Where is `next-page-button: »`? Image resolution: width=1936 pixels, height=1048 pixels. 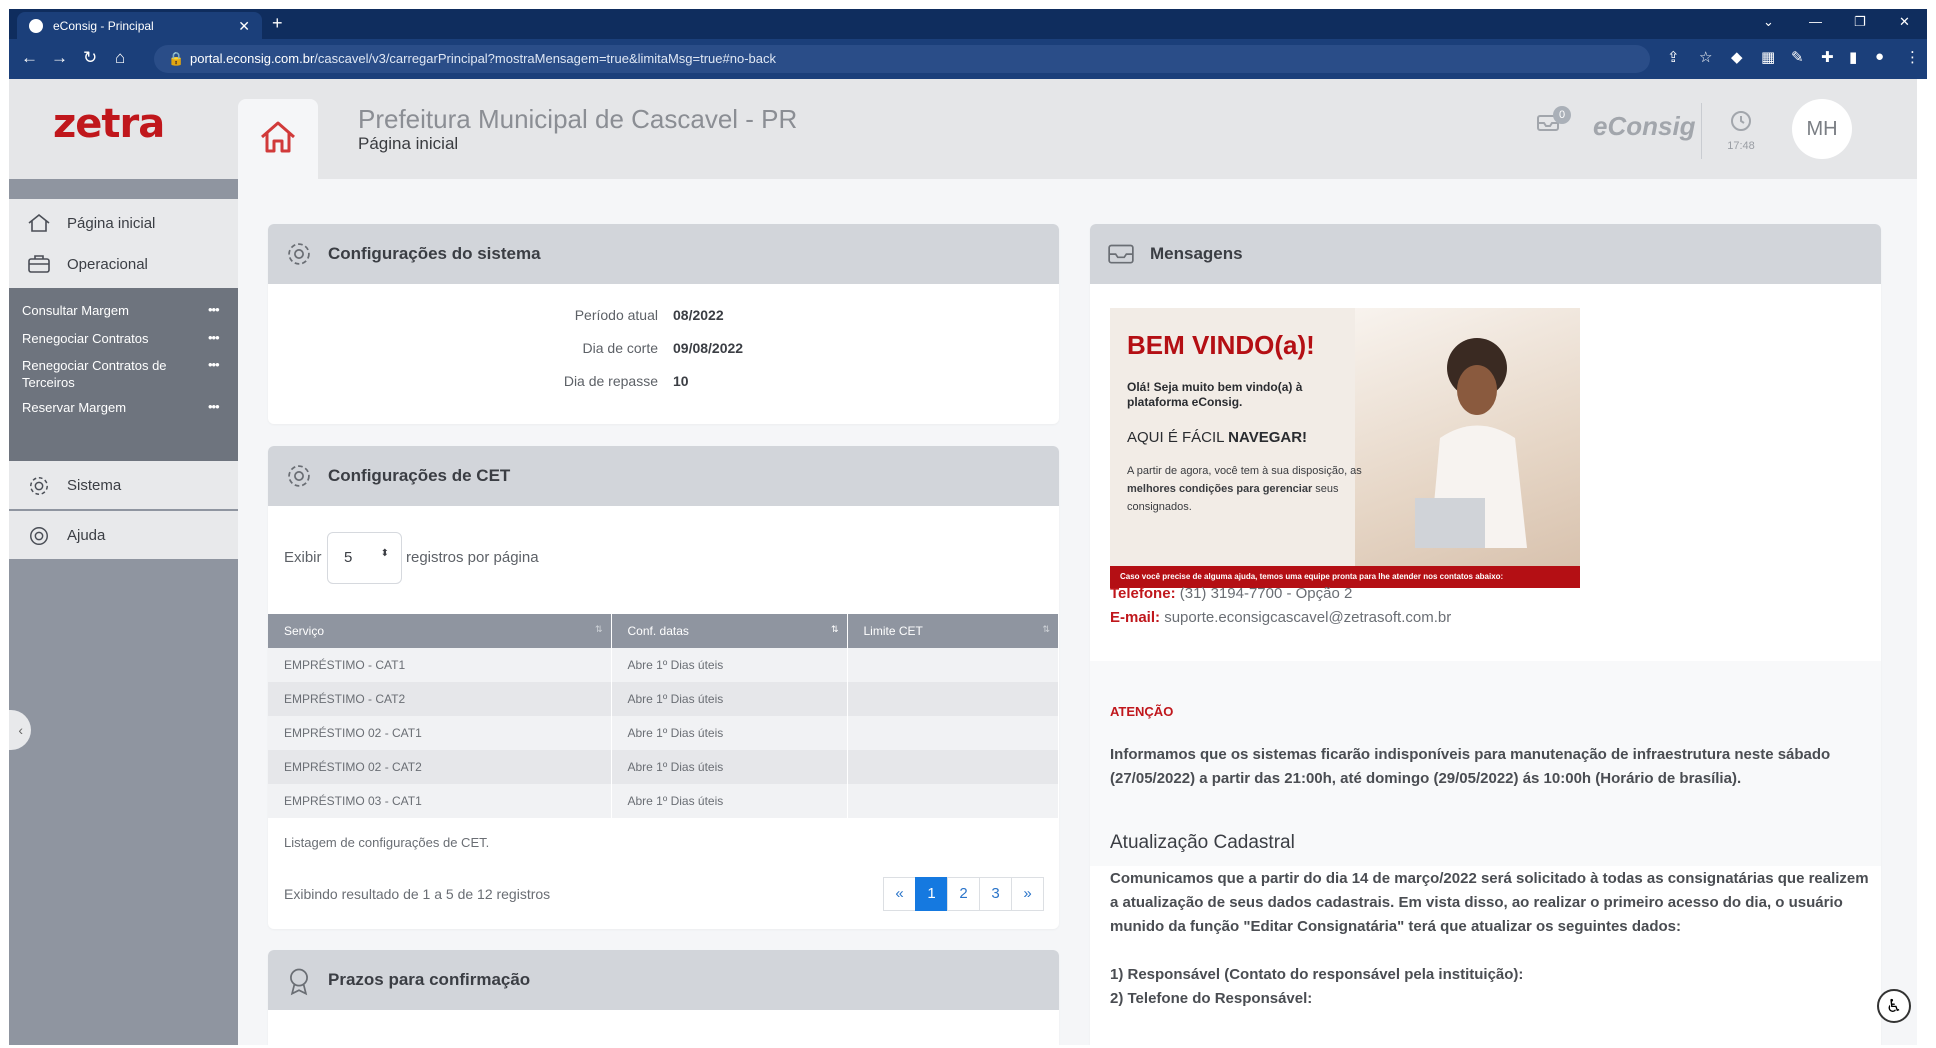
next-page-button: » is located at coordinates (1027, 894).